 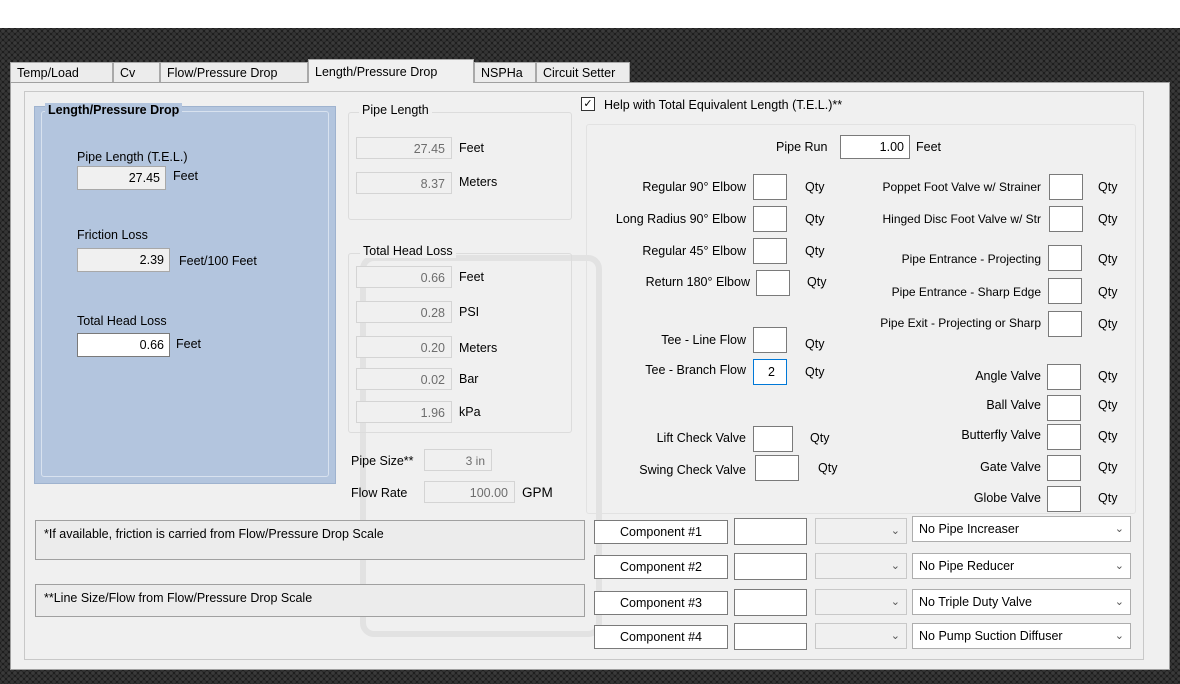 What do you see at coordinates (875, 147) in the screenshot?
I see `pipe-run-field: 1.00` at bounding box center [875, 147].